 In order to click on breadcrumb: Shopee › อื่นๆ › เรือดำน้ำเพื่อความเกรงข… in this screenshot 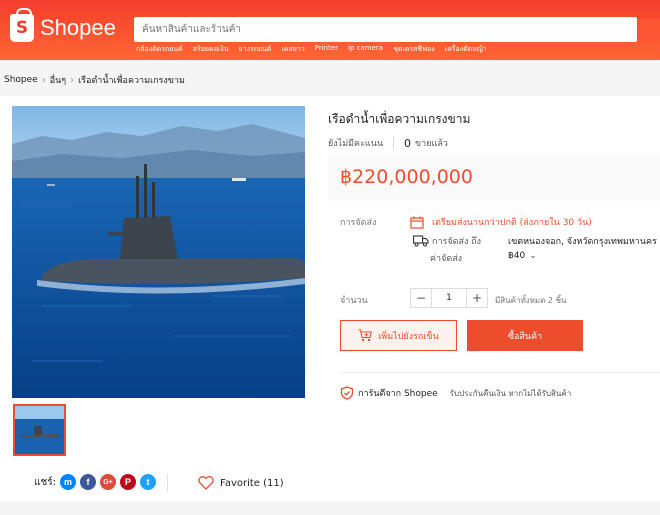, I will do `click(94, 80)`.